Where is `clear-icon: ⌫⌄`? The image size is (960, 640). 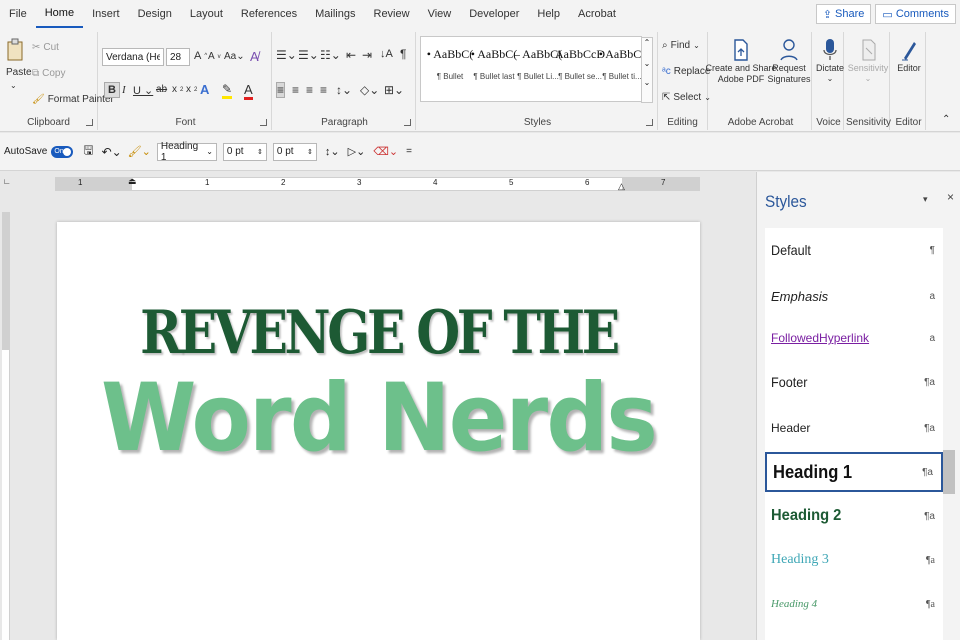 clear-icon: ⌫⌄ is located at coordinates (385, 151).